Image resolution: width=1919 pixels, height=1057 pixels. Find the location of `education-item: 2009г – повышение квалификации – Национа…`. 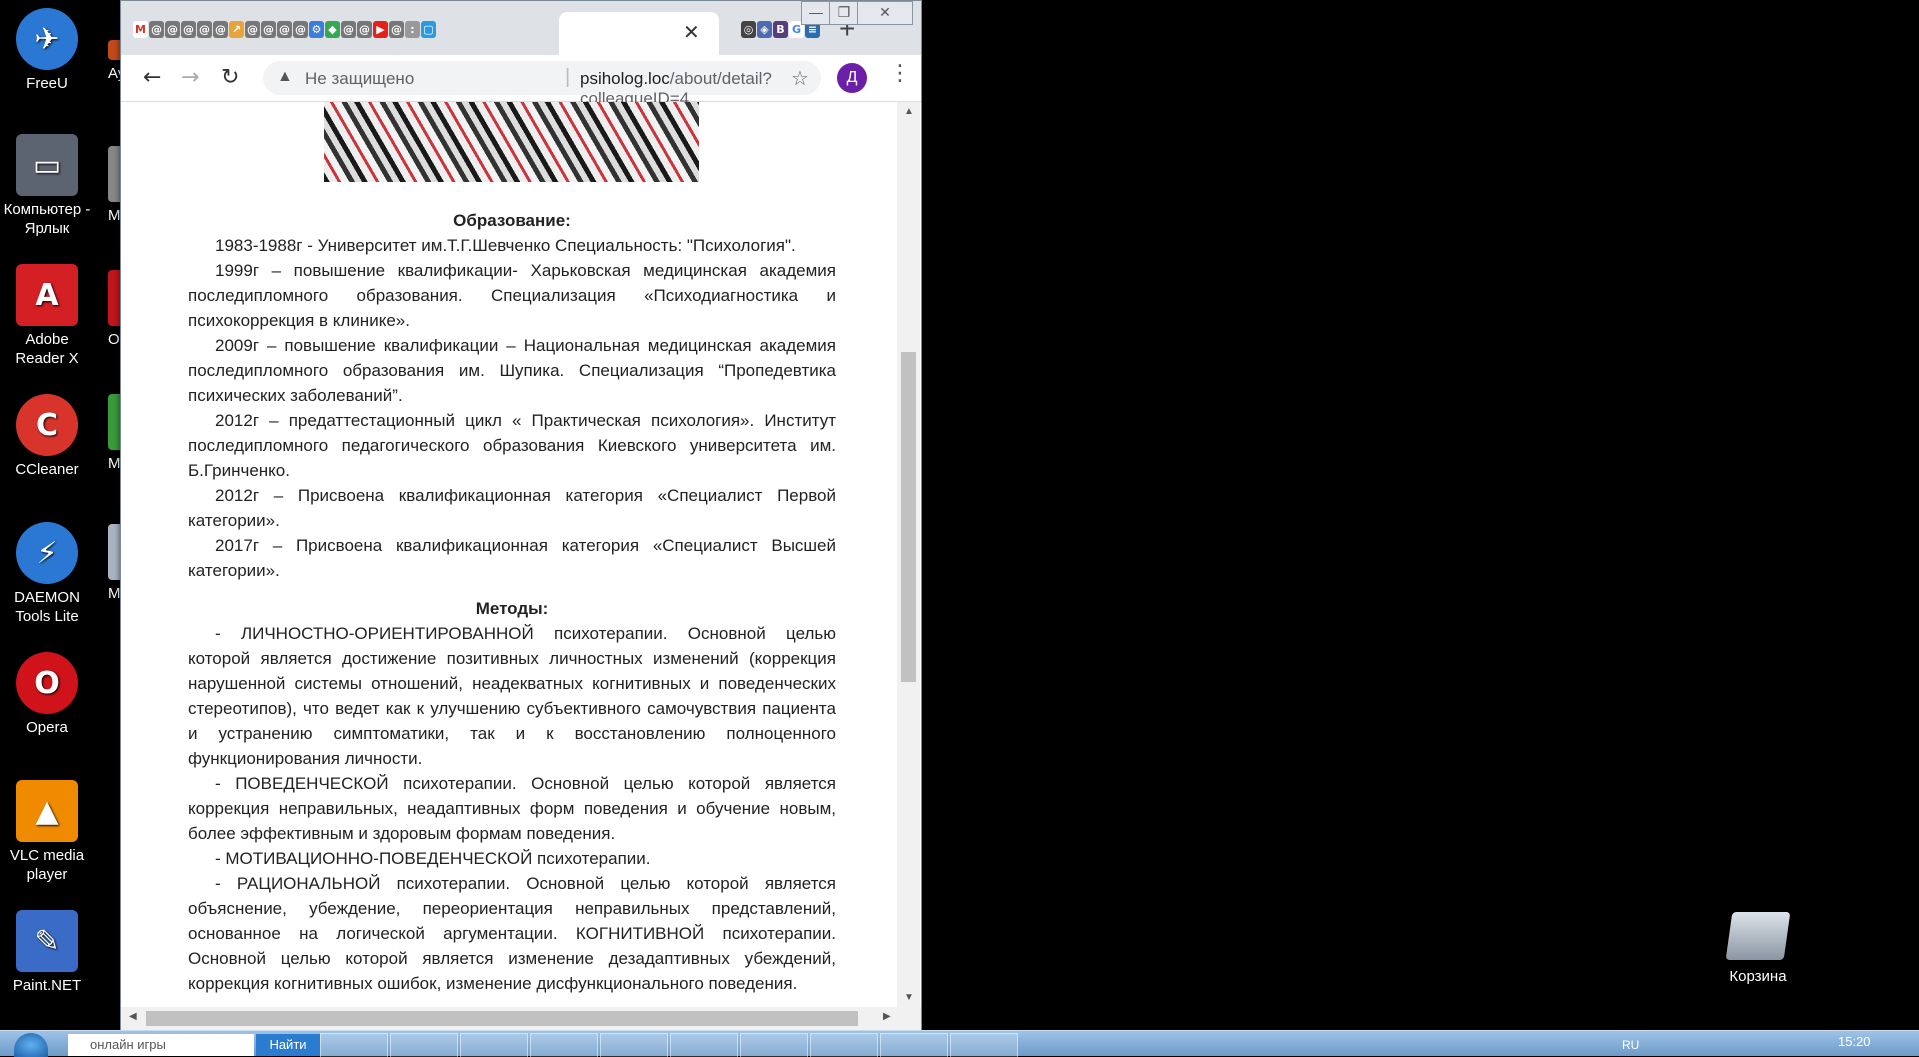

education-item: 2009г – повышение квалификации – Национа… is located at coordinates (512, 370).